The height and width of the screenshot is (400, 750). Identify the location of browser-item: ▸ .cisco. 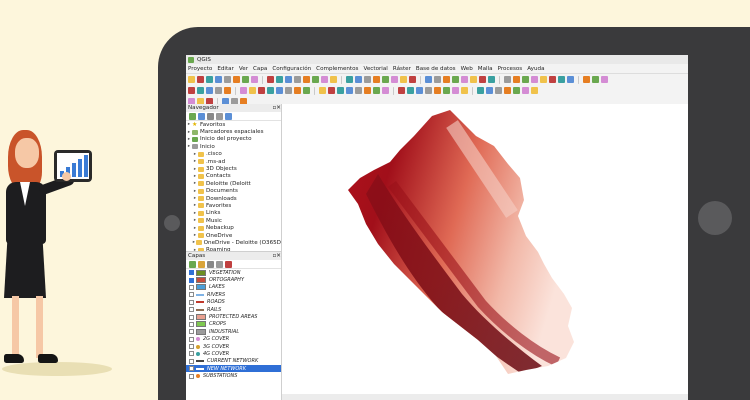
(233, 154).